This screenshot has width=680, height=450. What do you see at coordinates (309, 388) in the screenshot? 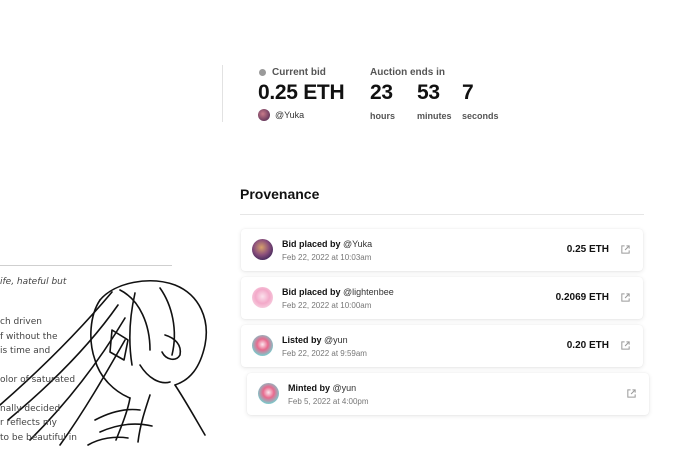
I see `event-action: Minted by` at bounding box center [309, 388].